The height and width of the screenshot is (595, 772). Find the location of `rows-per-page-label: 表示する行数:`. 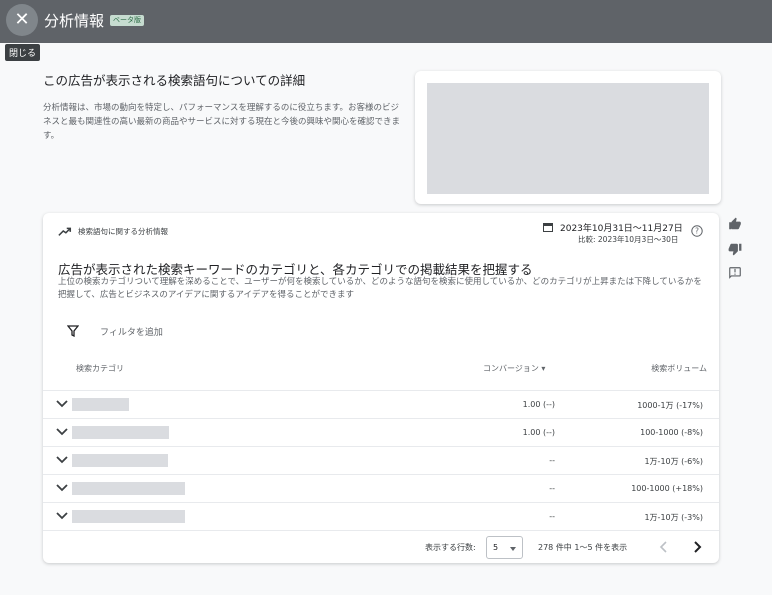

rows-per-page-label: 表示する行数: is located at coordinates (450, 547).